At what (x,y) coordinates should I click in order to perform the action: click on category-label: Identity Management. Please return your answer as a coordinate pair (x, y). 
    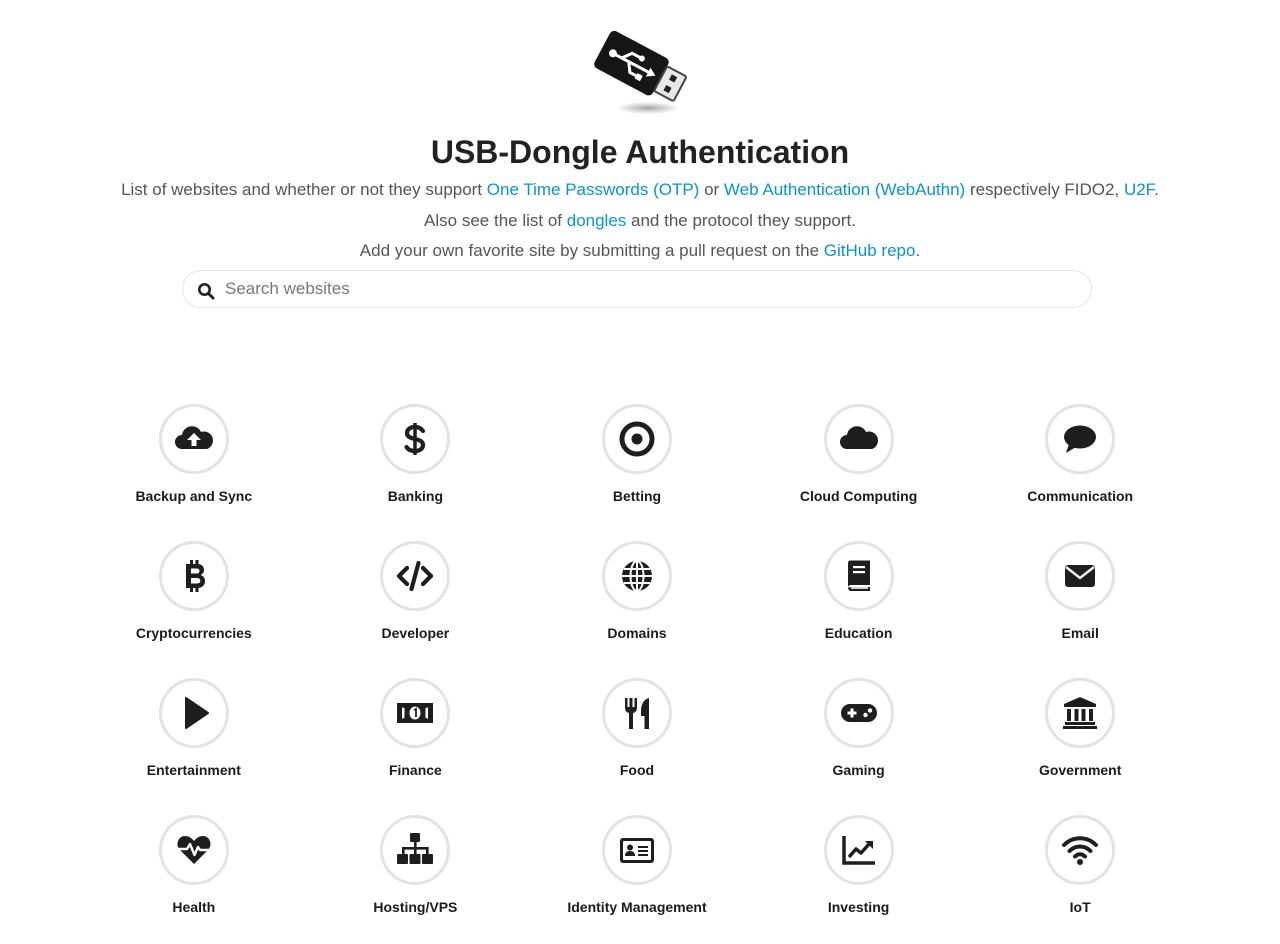
    Looking at the image, I should click on (637, 907).